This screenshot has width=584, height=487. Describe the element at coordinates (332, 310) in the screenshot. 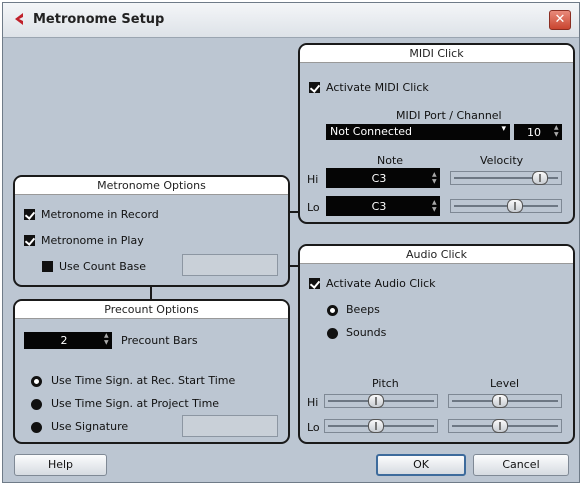

I see `beeps-radio` at that location.